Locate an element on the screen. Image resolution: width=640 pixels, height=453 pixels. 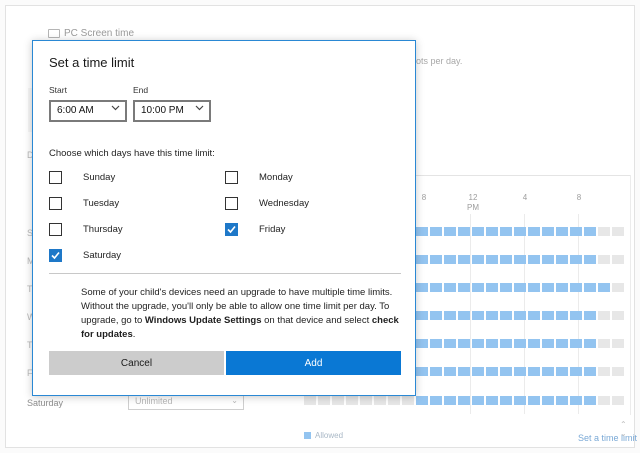
day-checkbox-thursday: Thursday is located at coordinates (86, 229).